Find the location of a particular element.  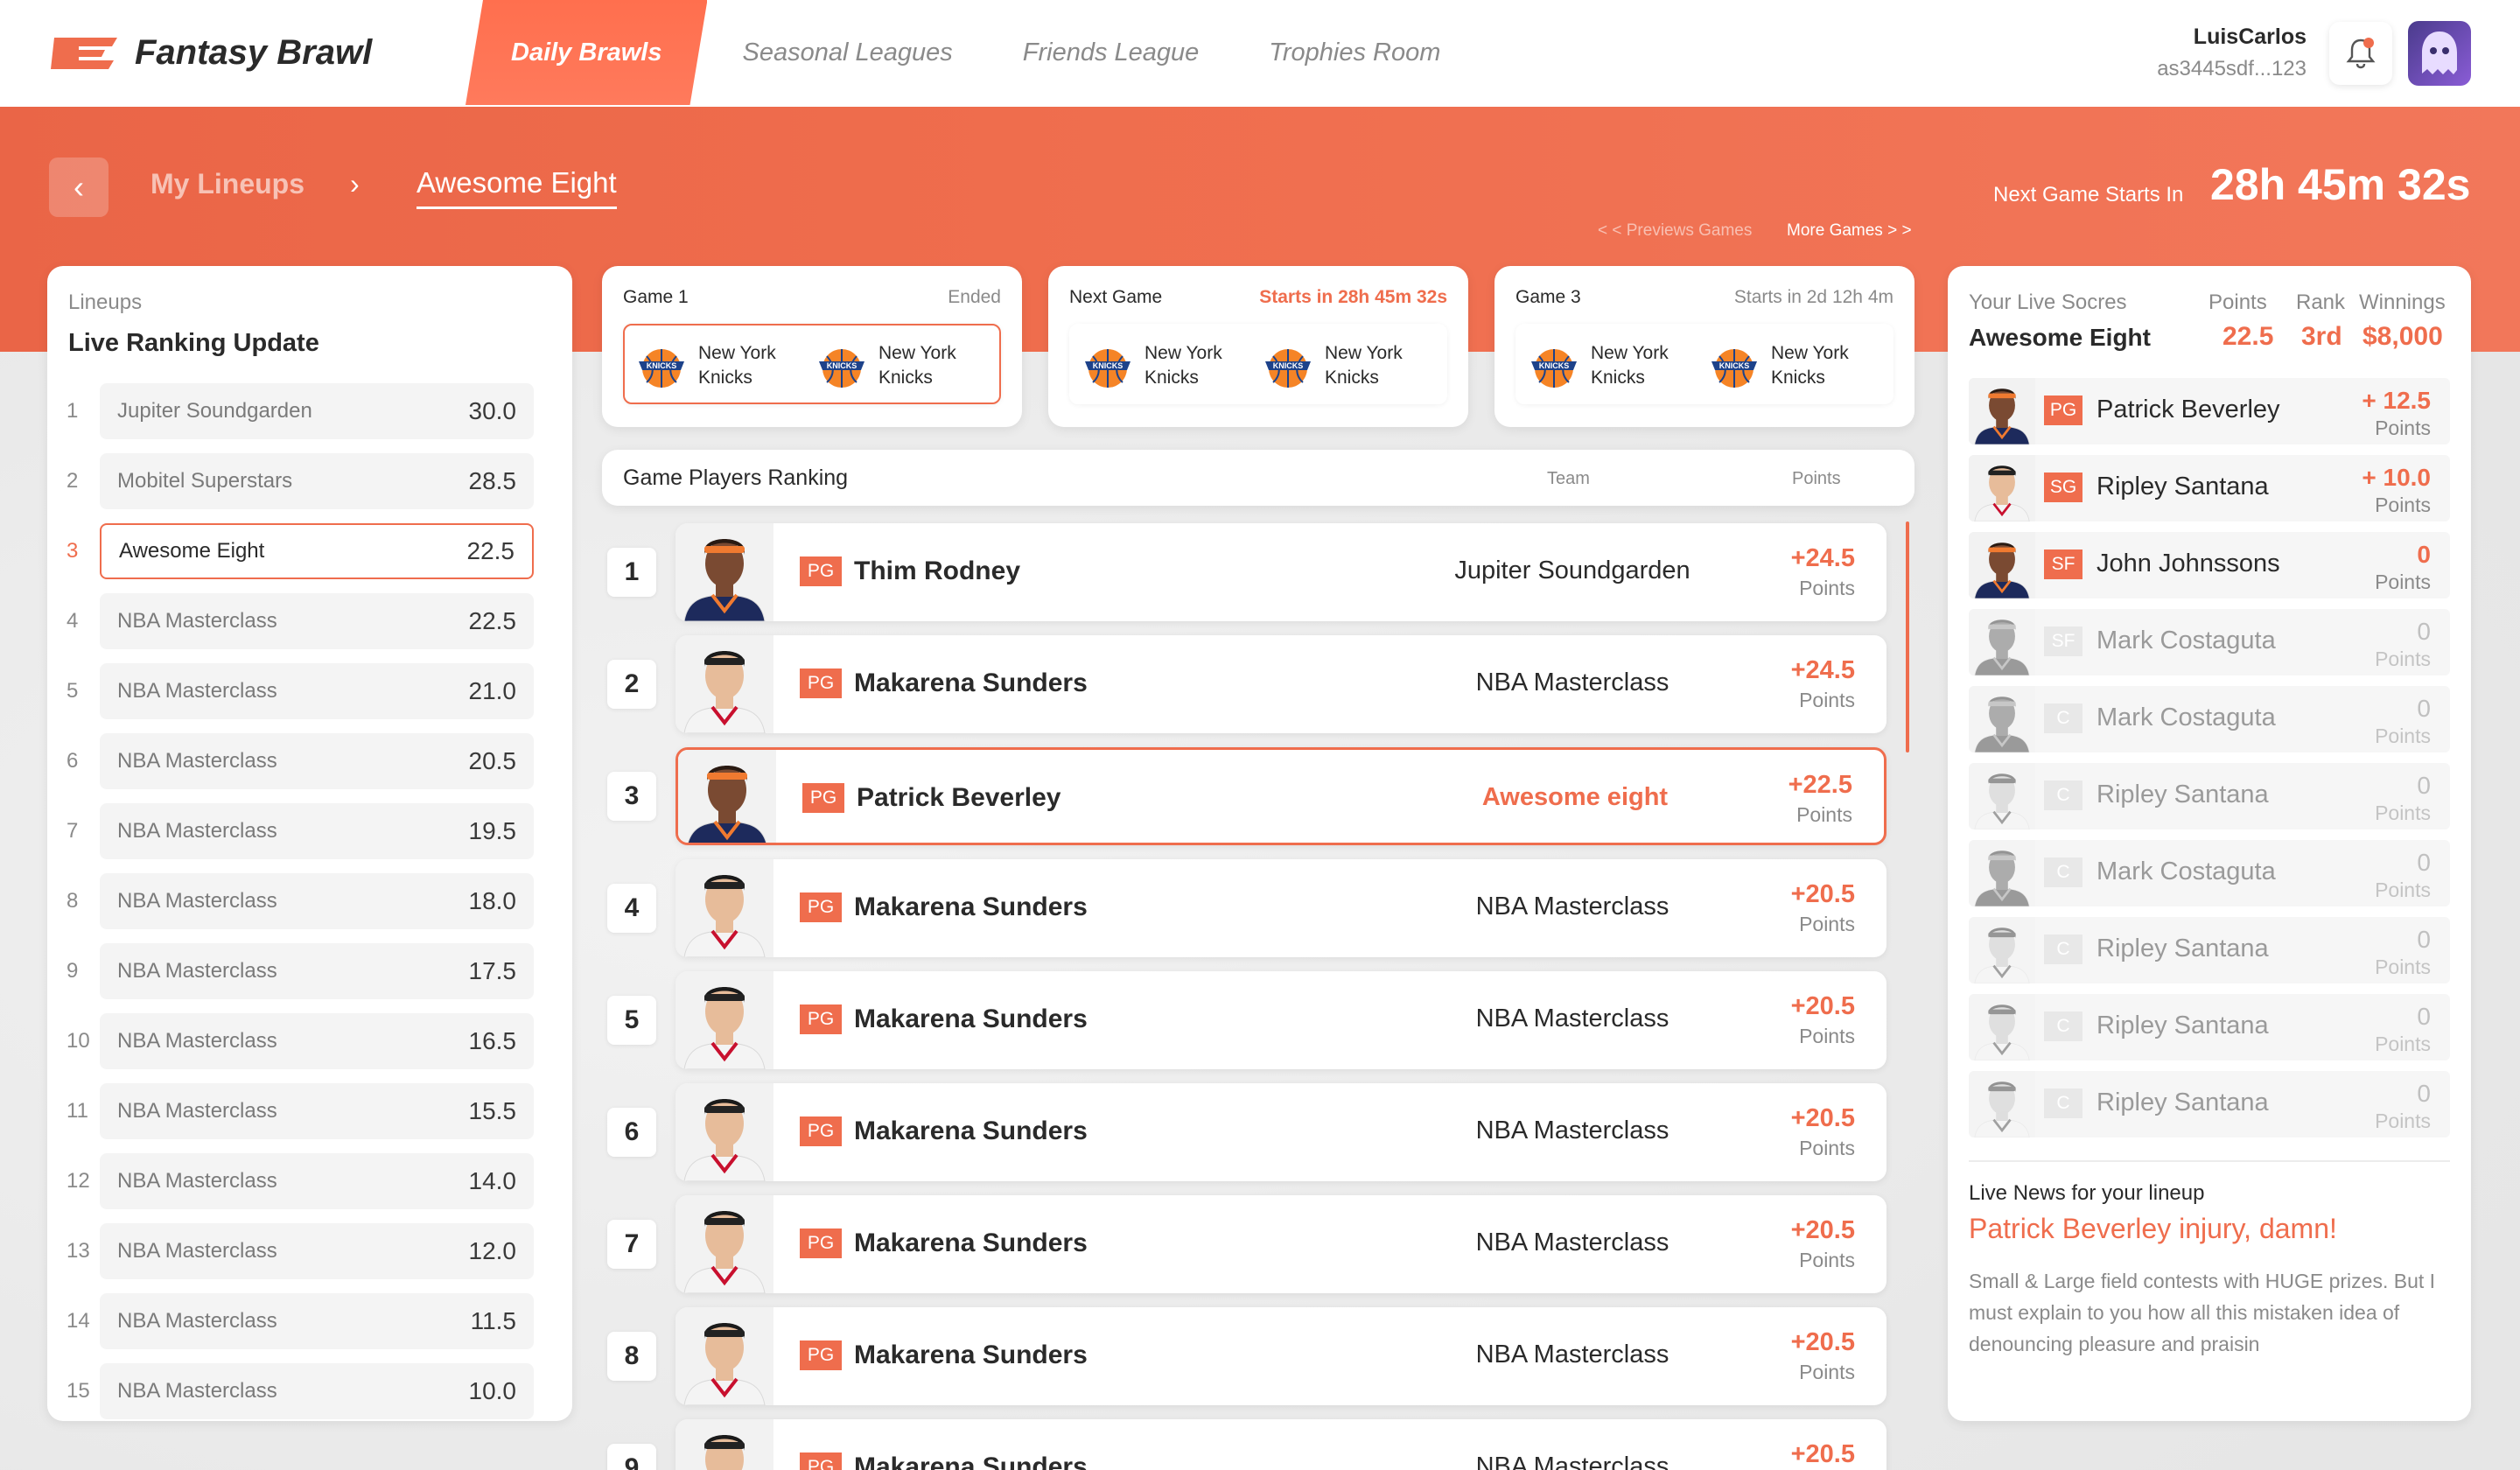

lineup-box: Jupiter Soundgarden 30.0 is located at coordinates (317, 411).